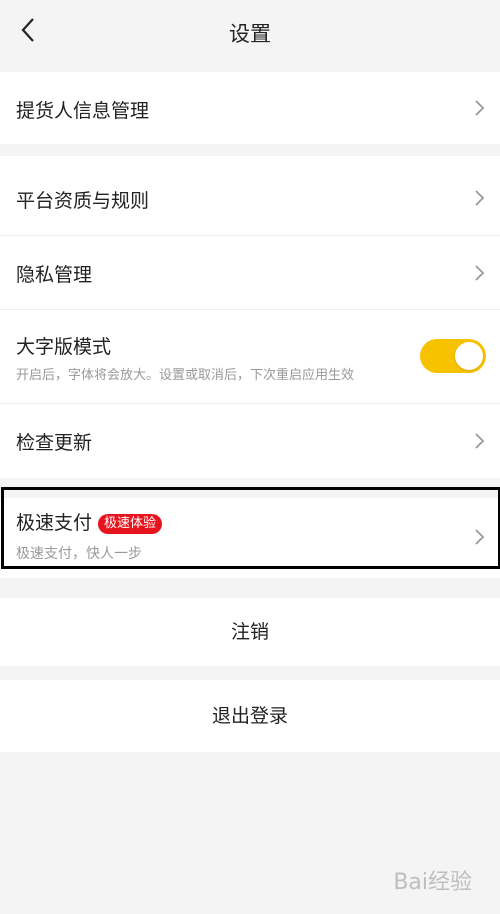 The height and width of the screenshot is (914, 500). What do you see at coordinates (79, 554) in the screenshot?
I see `fast-pay-description: 极速支付，快人一步` at bounding box center [79, 554].